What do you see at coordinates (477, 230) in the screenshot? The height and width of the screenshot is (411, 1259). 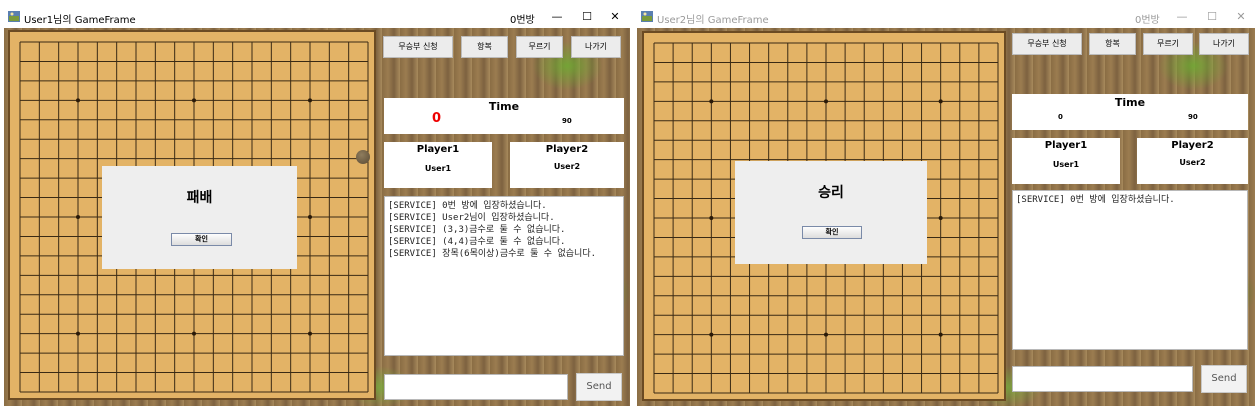 I see `log-line: [SERVICE] (3,3)금수로 둘 수 없습니다.` at bounding box center [477, 230].